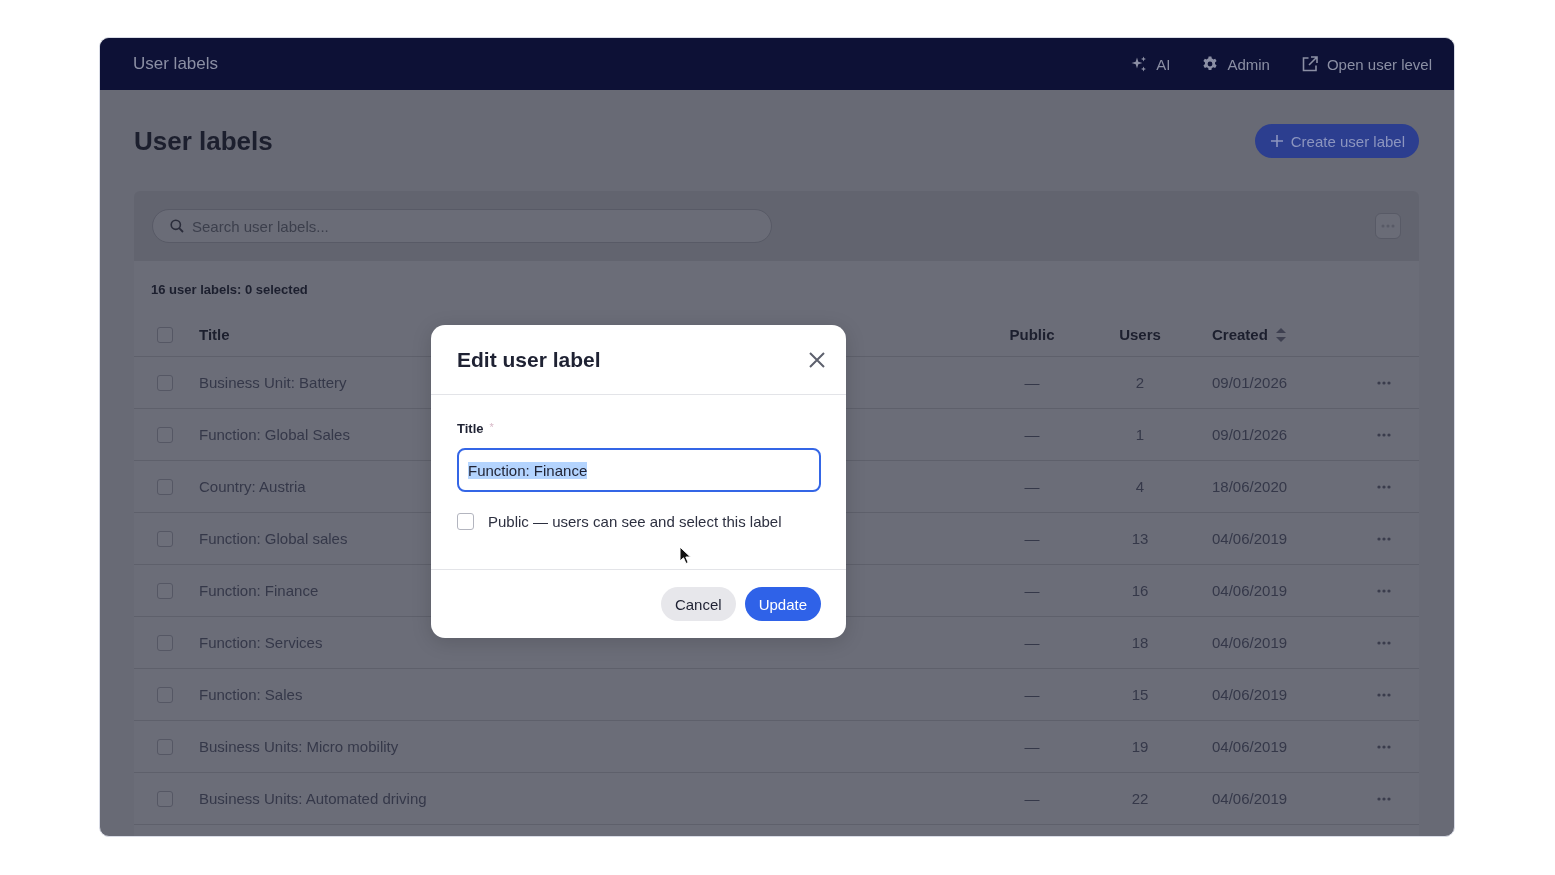 The height and width of the screenshot is (875, 1555). What do you see at coordinates (1276, 141) in the screenshot?
I see `plus-icon` at bounding box center [1276, 141].